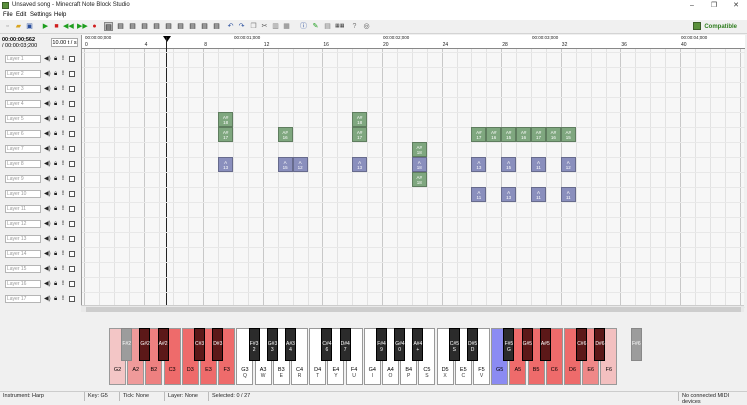 The height and width of the screenshot is (405, 747). I want to click on open-icon: ▰, so click(18, 26).